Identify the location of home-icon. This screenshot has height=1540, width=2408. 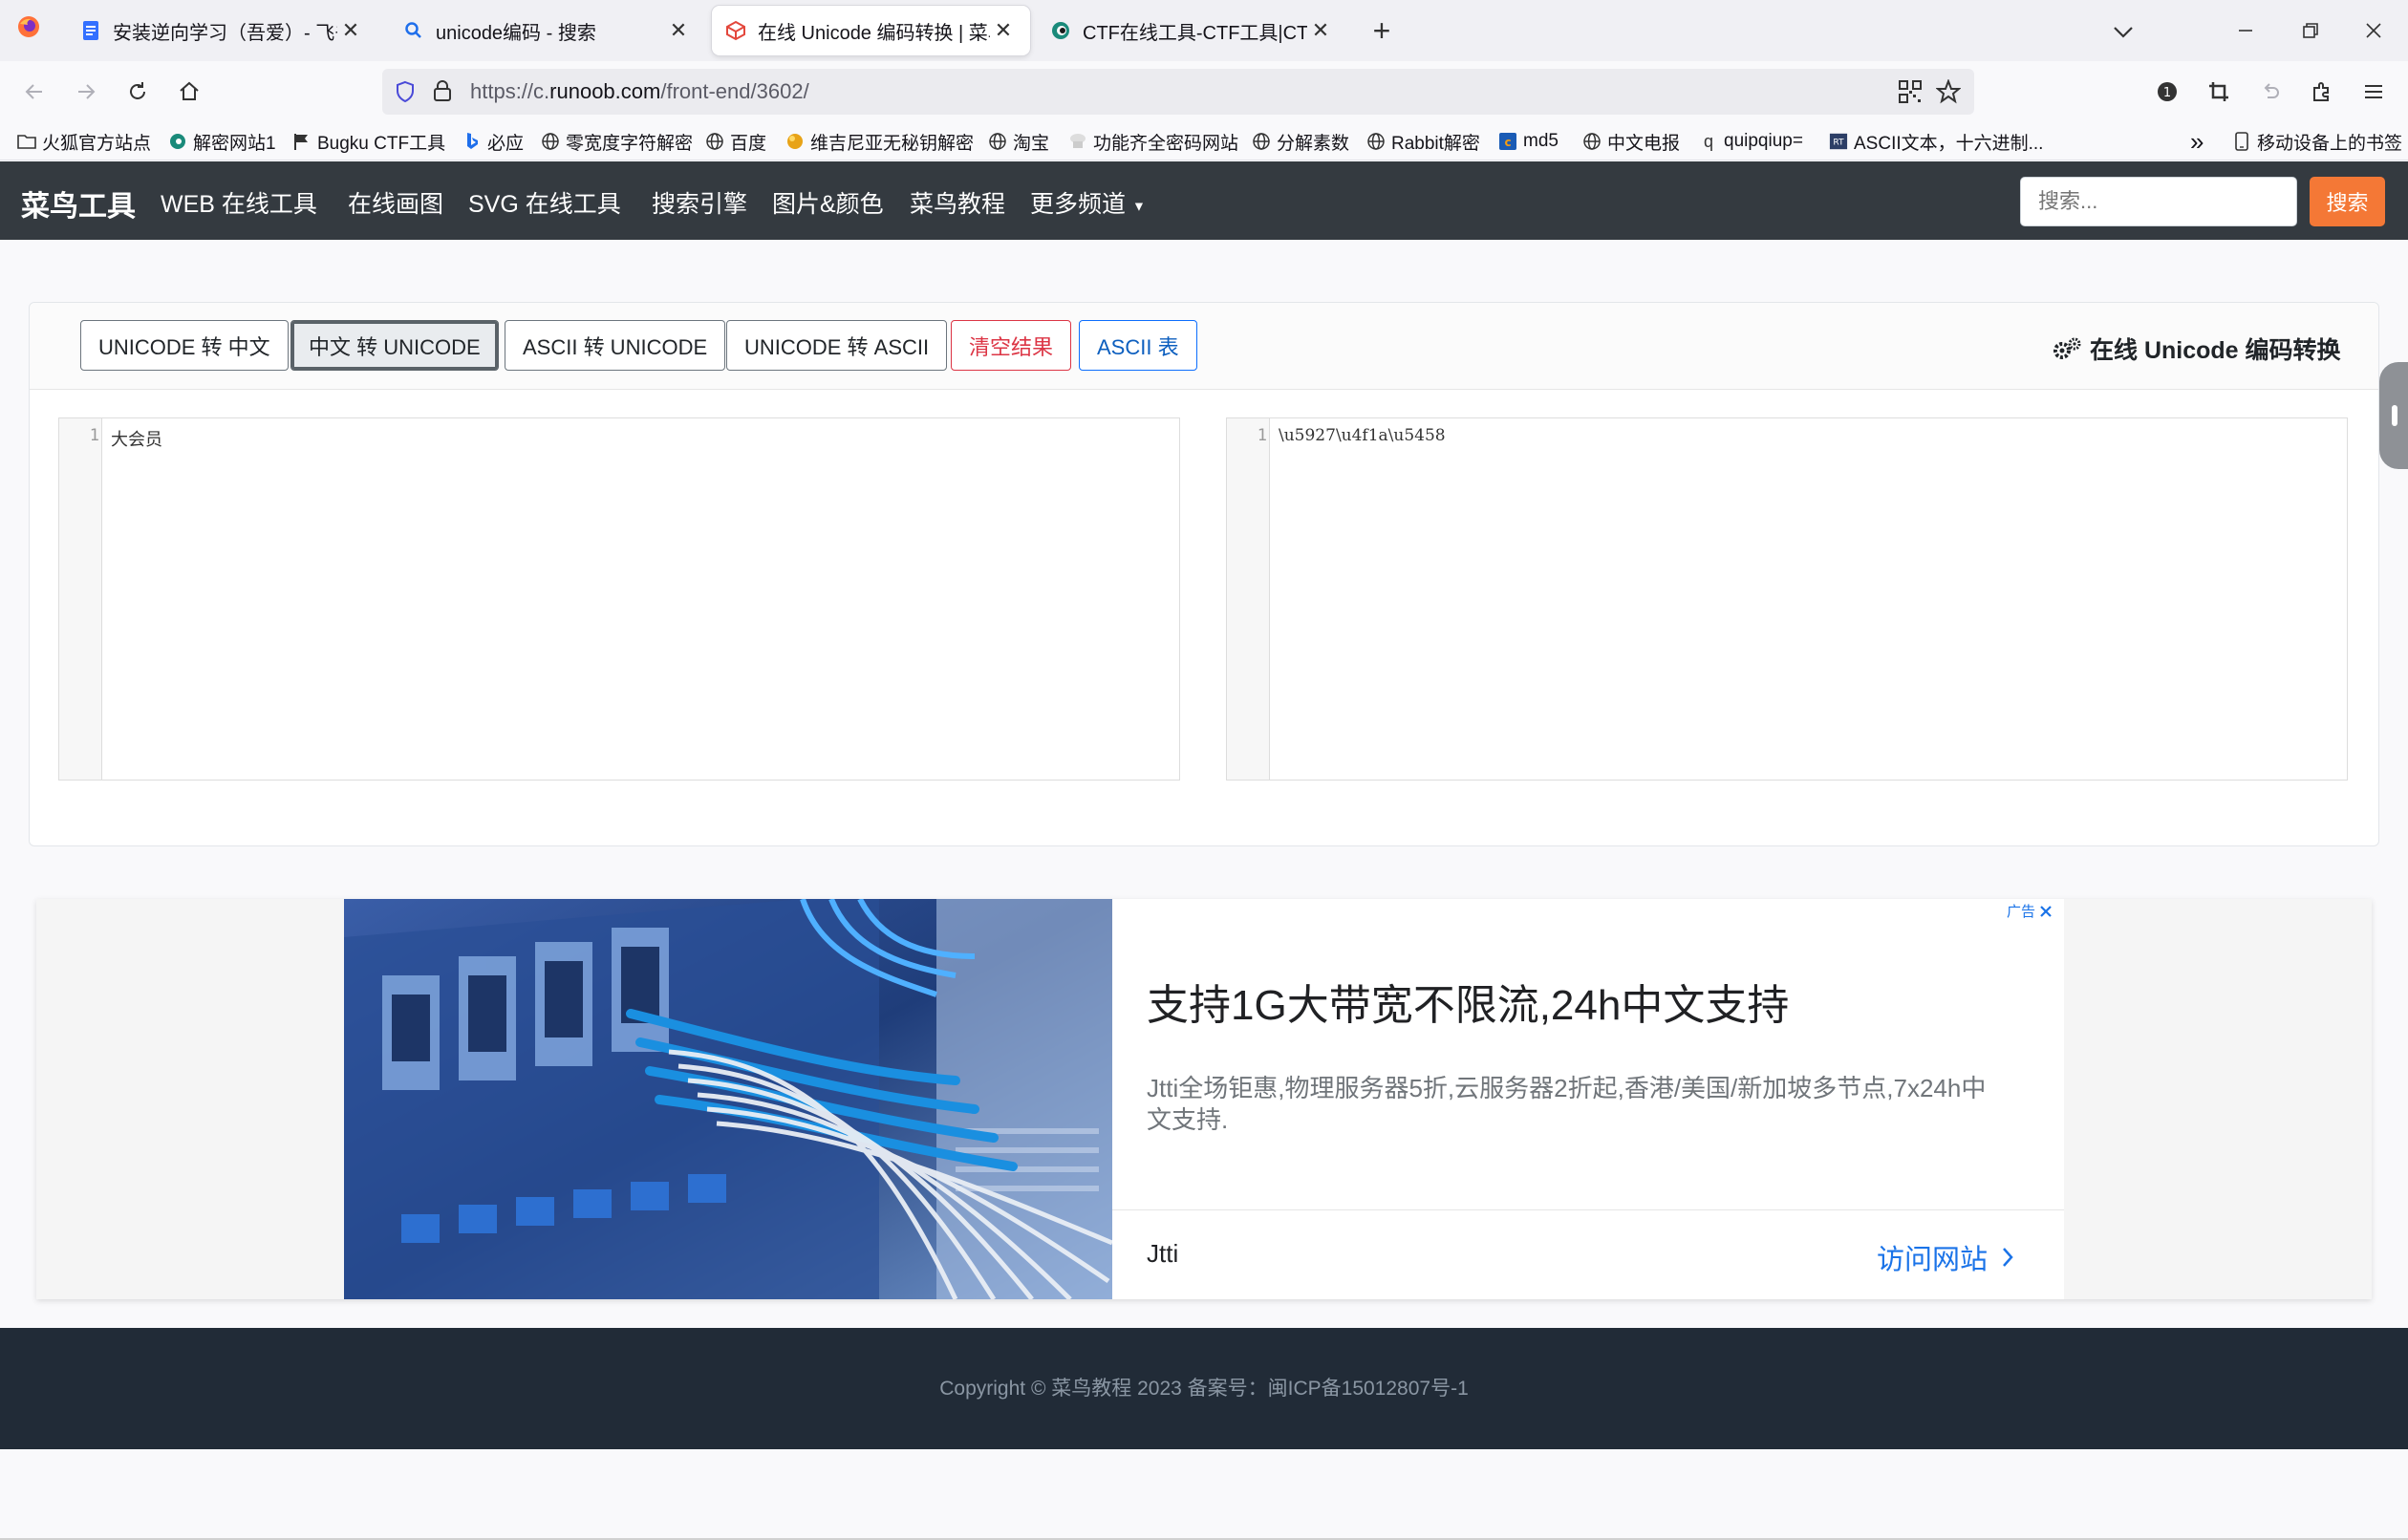
(189, 92).